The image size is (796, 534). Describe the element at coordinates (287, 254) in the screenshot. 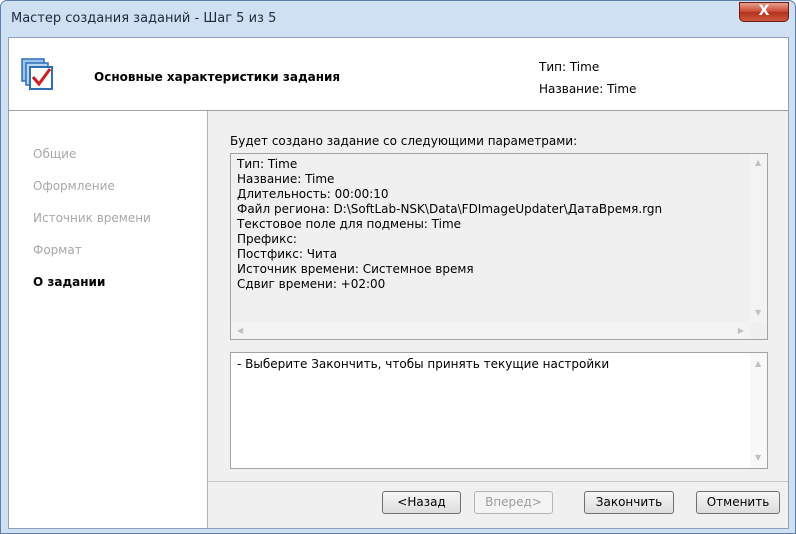

I see `summary-line: Постфикс: Чита` at that location.